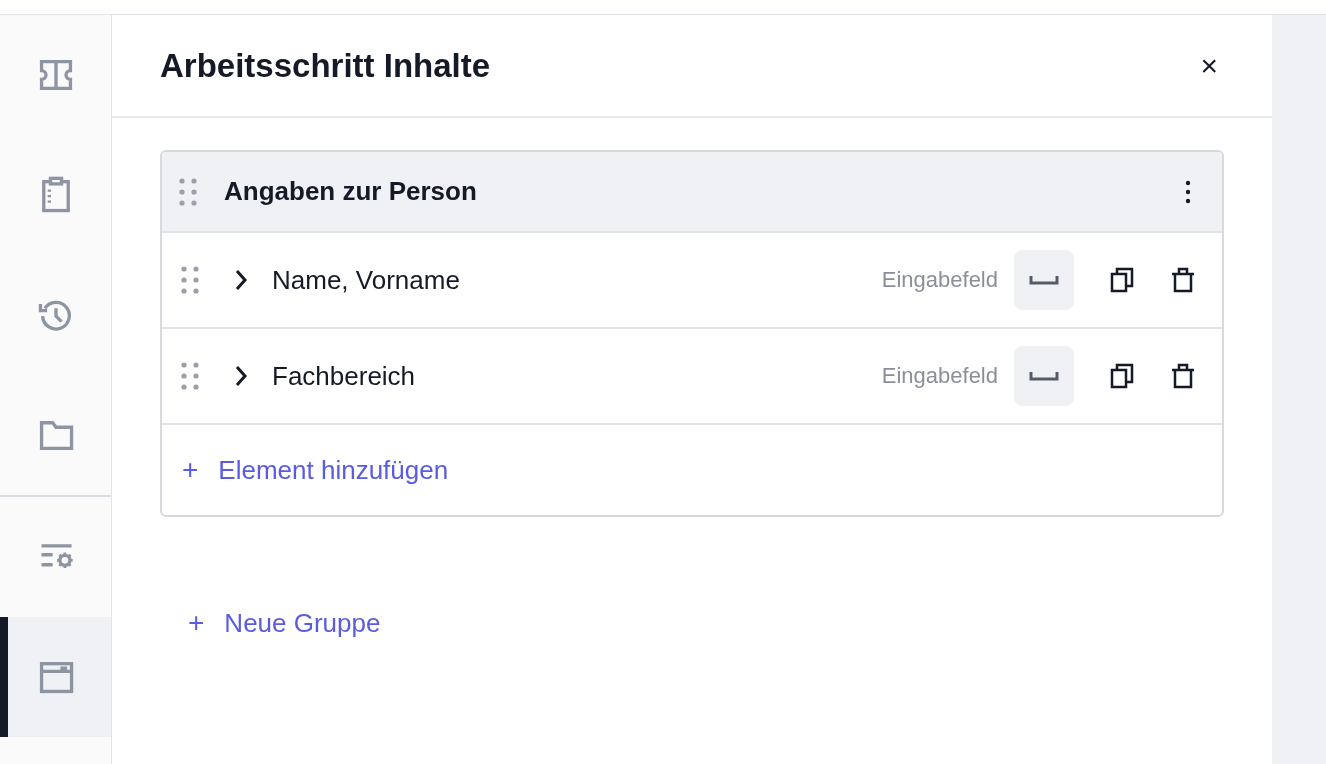 This screenshot has height=764, width=1326. Describe the element at coordinates (1188, 191) in the screenshot. I see `more-icon` at that location.